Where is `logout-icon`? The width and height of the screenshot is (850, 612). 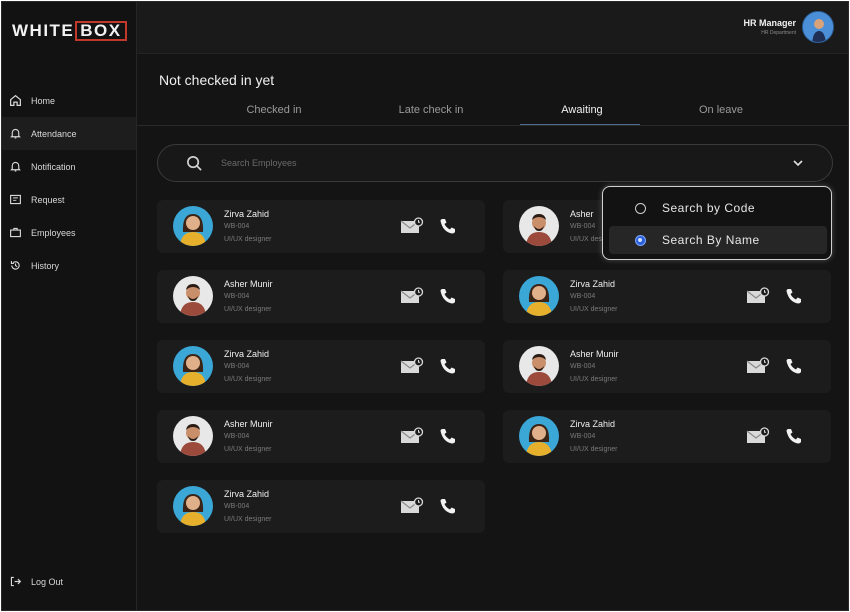 logout-icon is located at coordinates (16, 581).